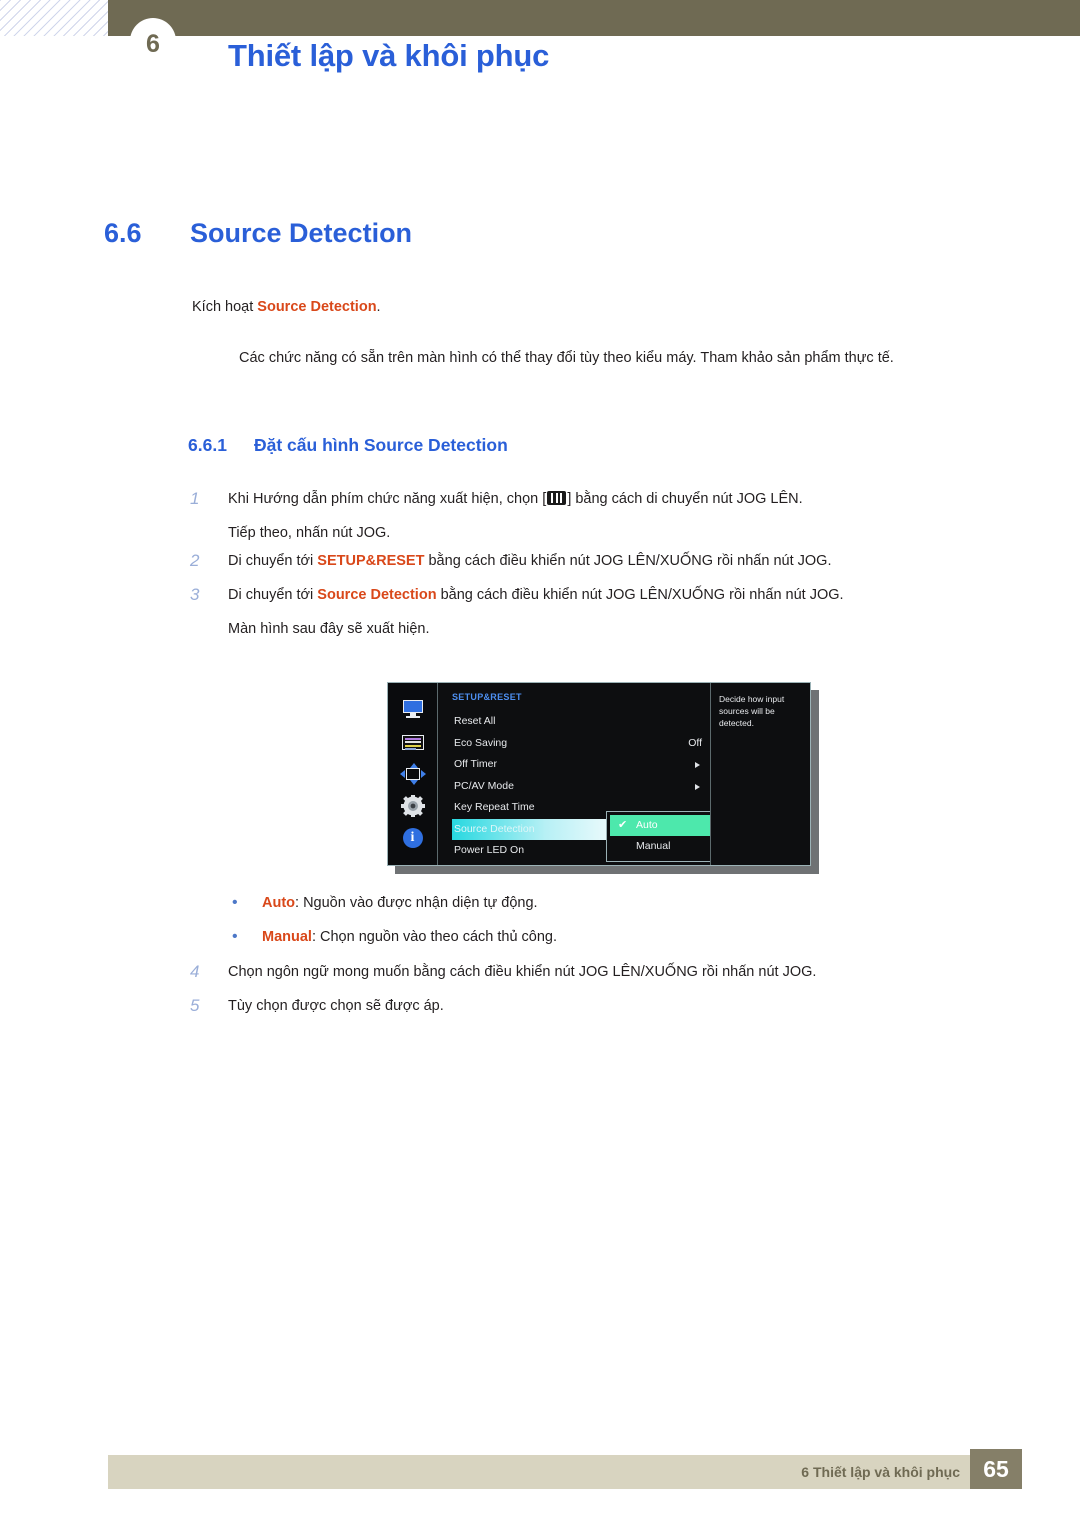  Describe the element at coordinates (413, 838) in the screenshot. I see `info-icon: i` at that location.